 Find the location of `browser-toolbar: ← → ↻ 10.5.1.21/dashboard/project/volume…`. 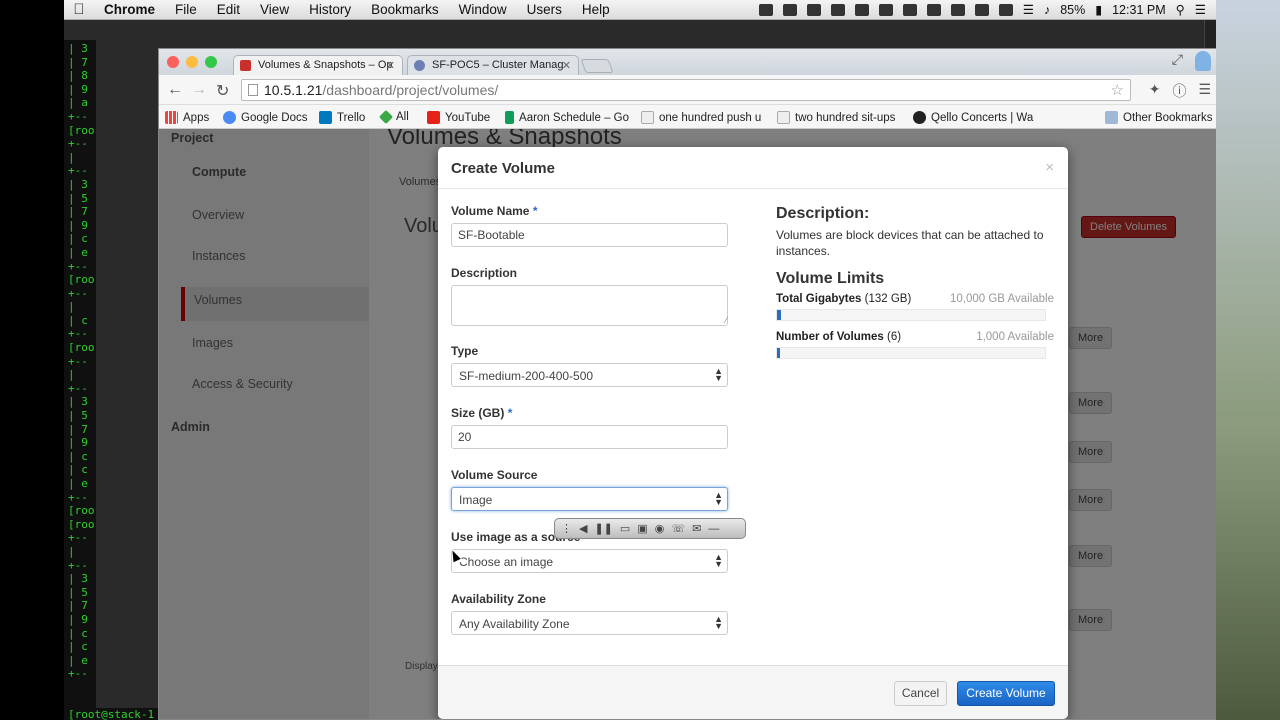

browser-toolbar: ← → ↻ 10.5.1.21/dashboard/project/volume… is located at coordinates (687, 90).